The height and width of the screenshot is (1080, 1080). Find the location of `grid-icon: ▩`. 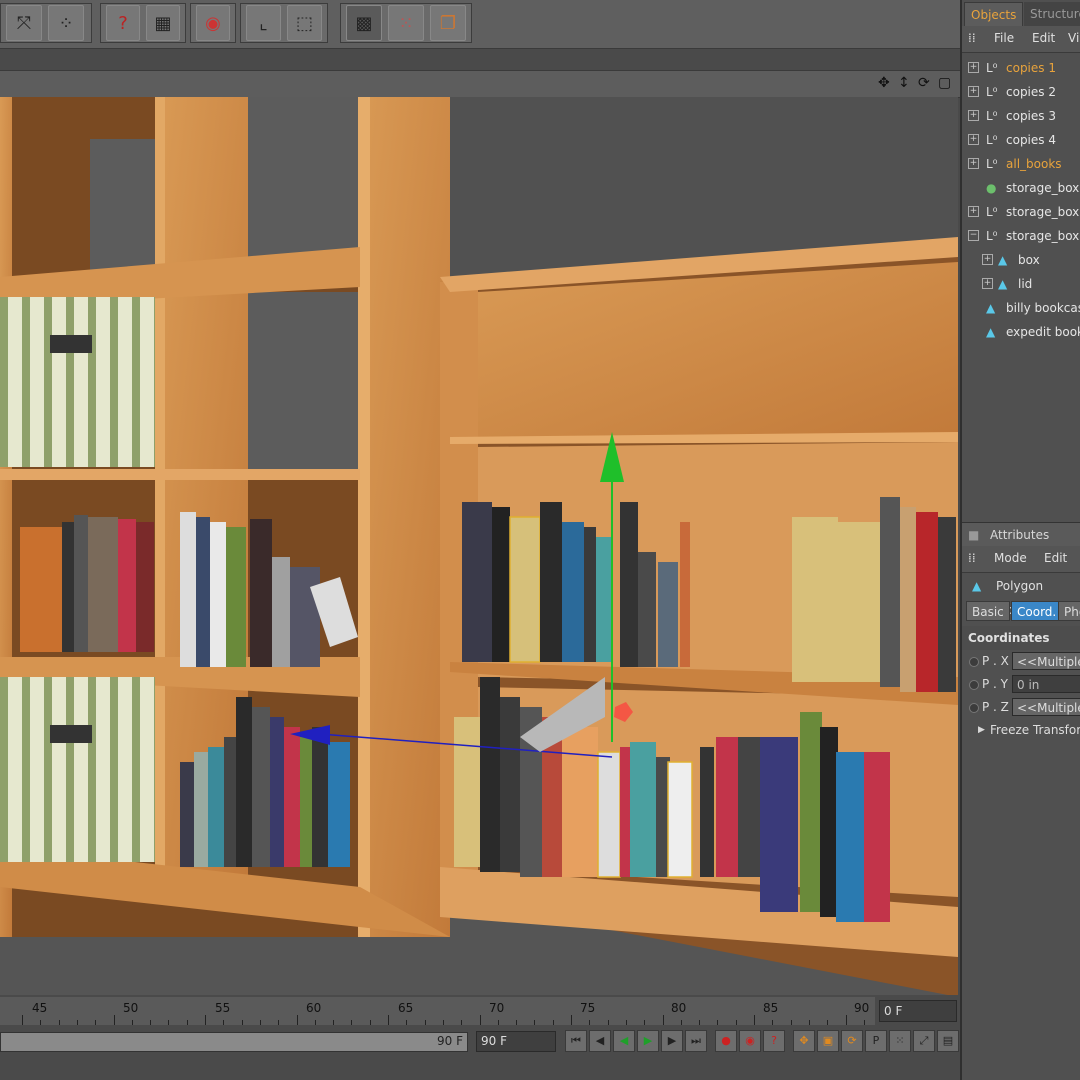

grid-icon: ▩ is located at coordinates (364, 23).